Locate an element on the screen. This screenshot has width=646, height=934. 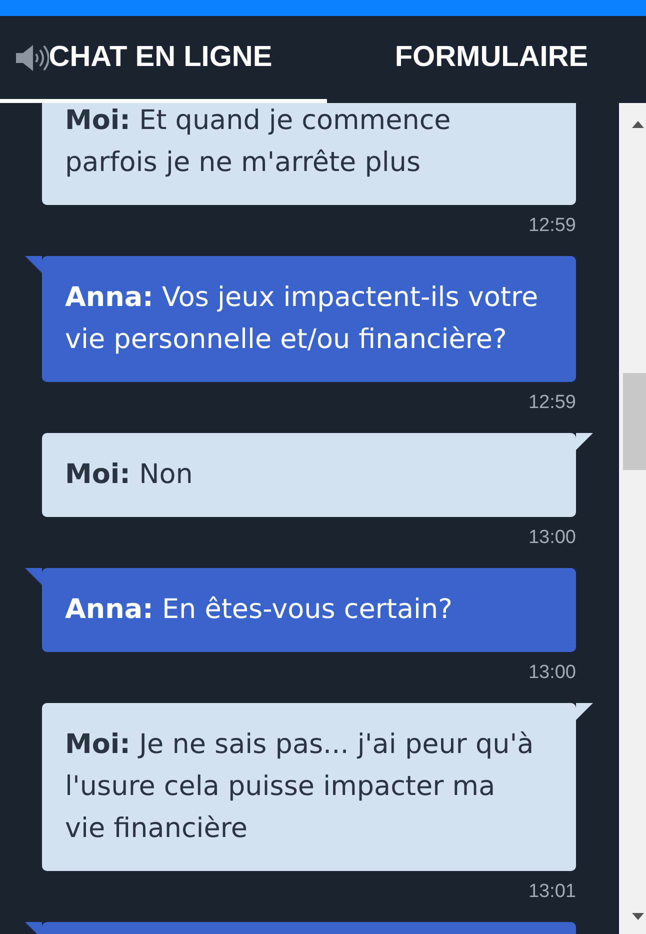
message-text: Anna: En êtes-vous certain? is located at coordinates (259, 610).